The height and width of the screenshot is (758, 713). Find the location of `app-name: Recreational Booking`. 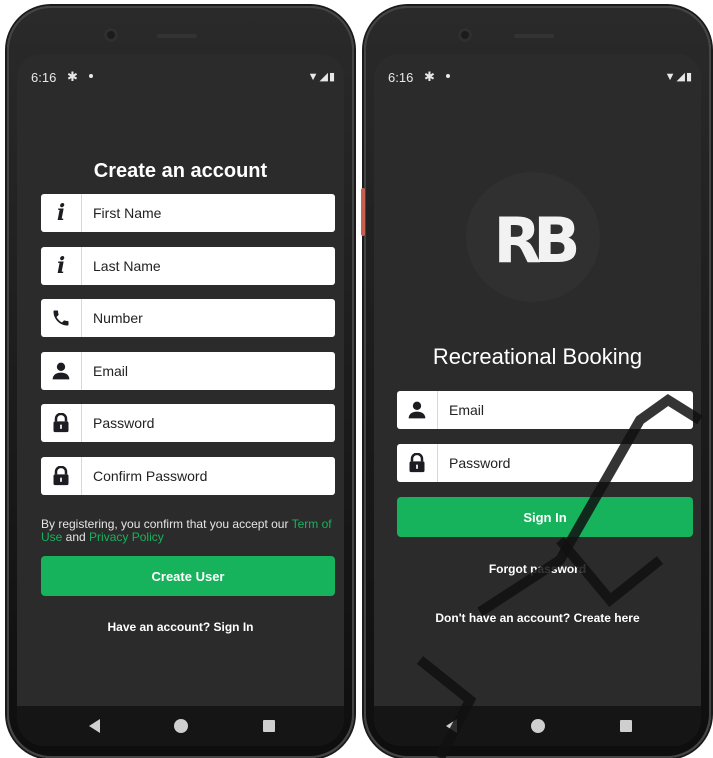

app-name: Recreational Booking is located at coordinates (537, 356).